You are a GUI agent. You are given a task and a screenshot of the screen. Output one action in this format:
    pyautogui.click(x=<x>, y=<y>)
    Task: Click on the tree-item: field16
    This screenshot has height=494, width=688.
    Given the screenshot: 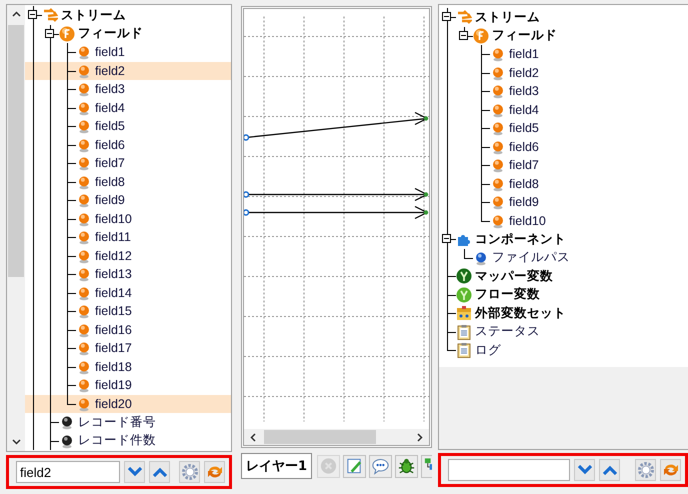 What is the action you would take?
    pyautogui.click(x=128, y=329)
    